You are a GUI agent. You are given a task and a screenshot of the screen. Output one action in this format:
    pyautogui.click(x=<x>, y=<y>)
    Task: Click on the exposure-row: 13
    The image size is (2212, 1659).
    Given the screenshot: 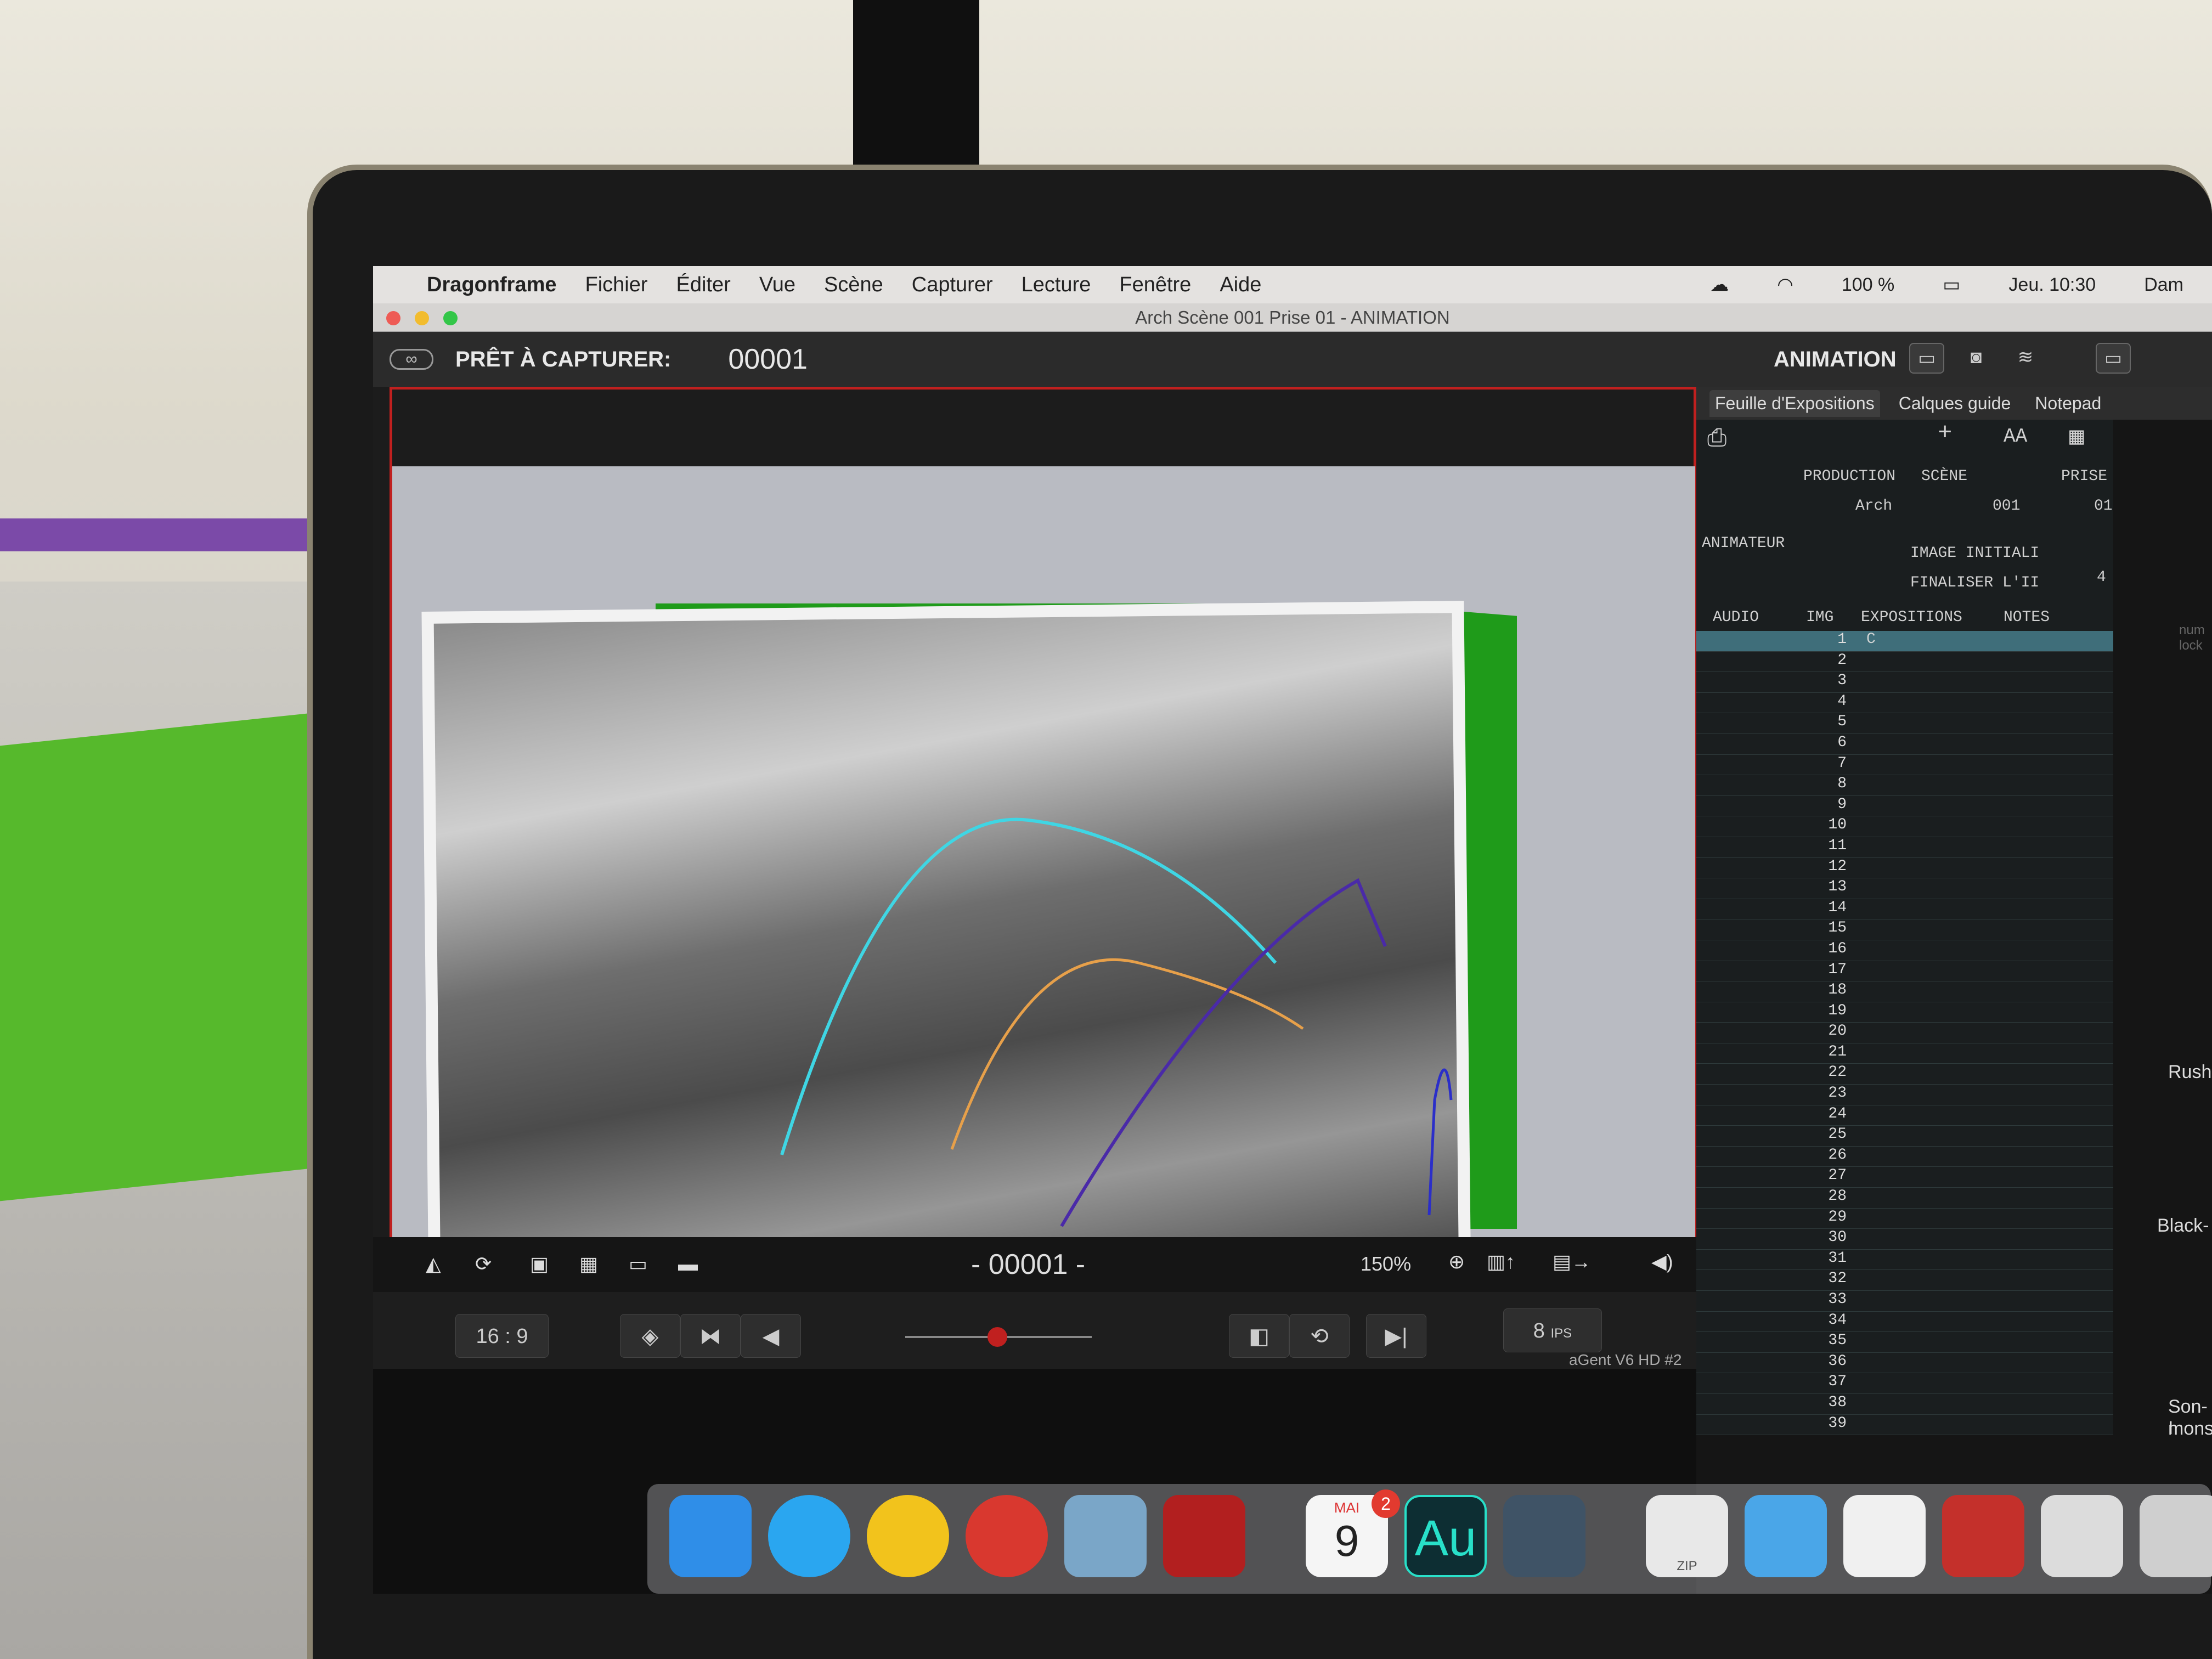 What is the action you would take?
    pyautogui.click(x=1905, y=888)
    